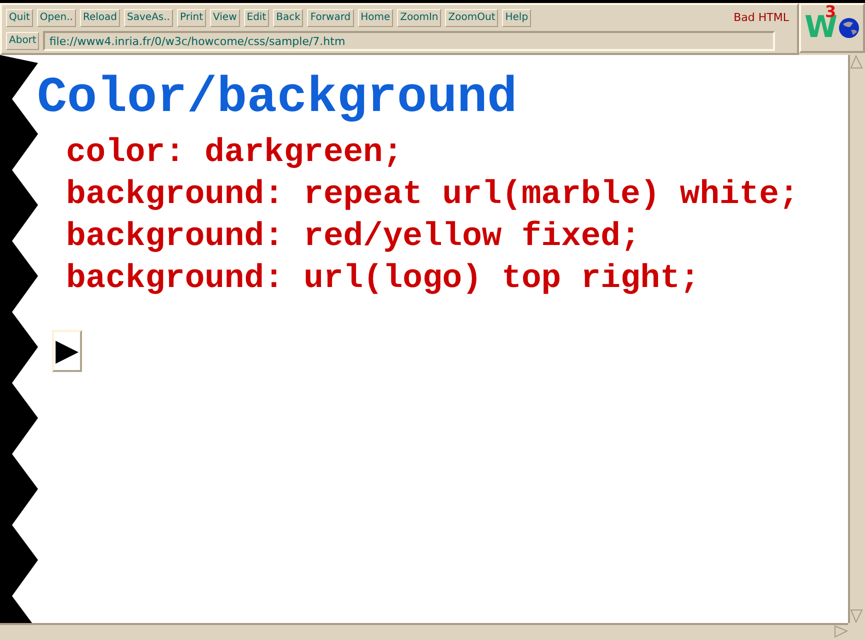 The height and width of the screenshot is (640, 865). What do you see at coordinates (100, 18) in the screenshot?
I see `toolbar-button: Reload` at bounding box center [100, 18].